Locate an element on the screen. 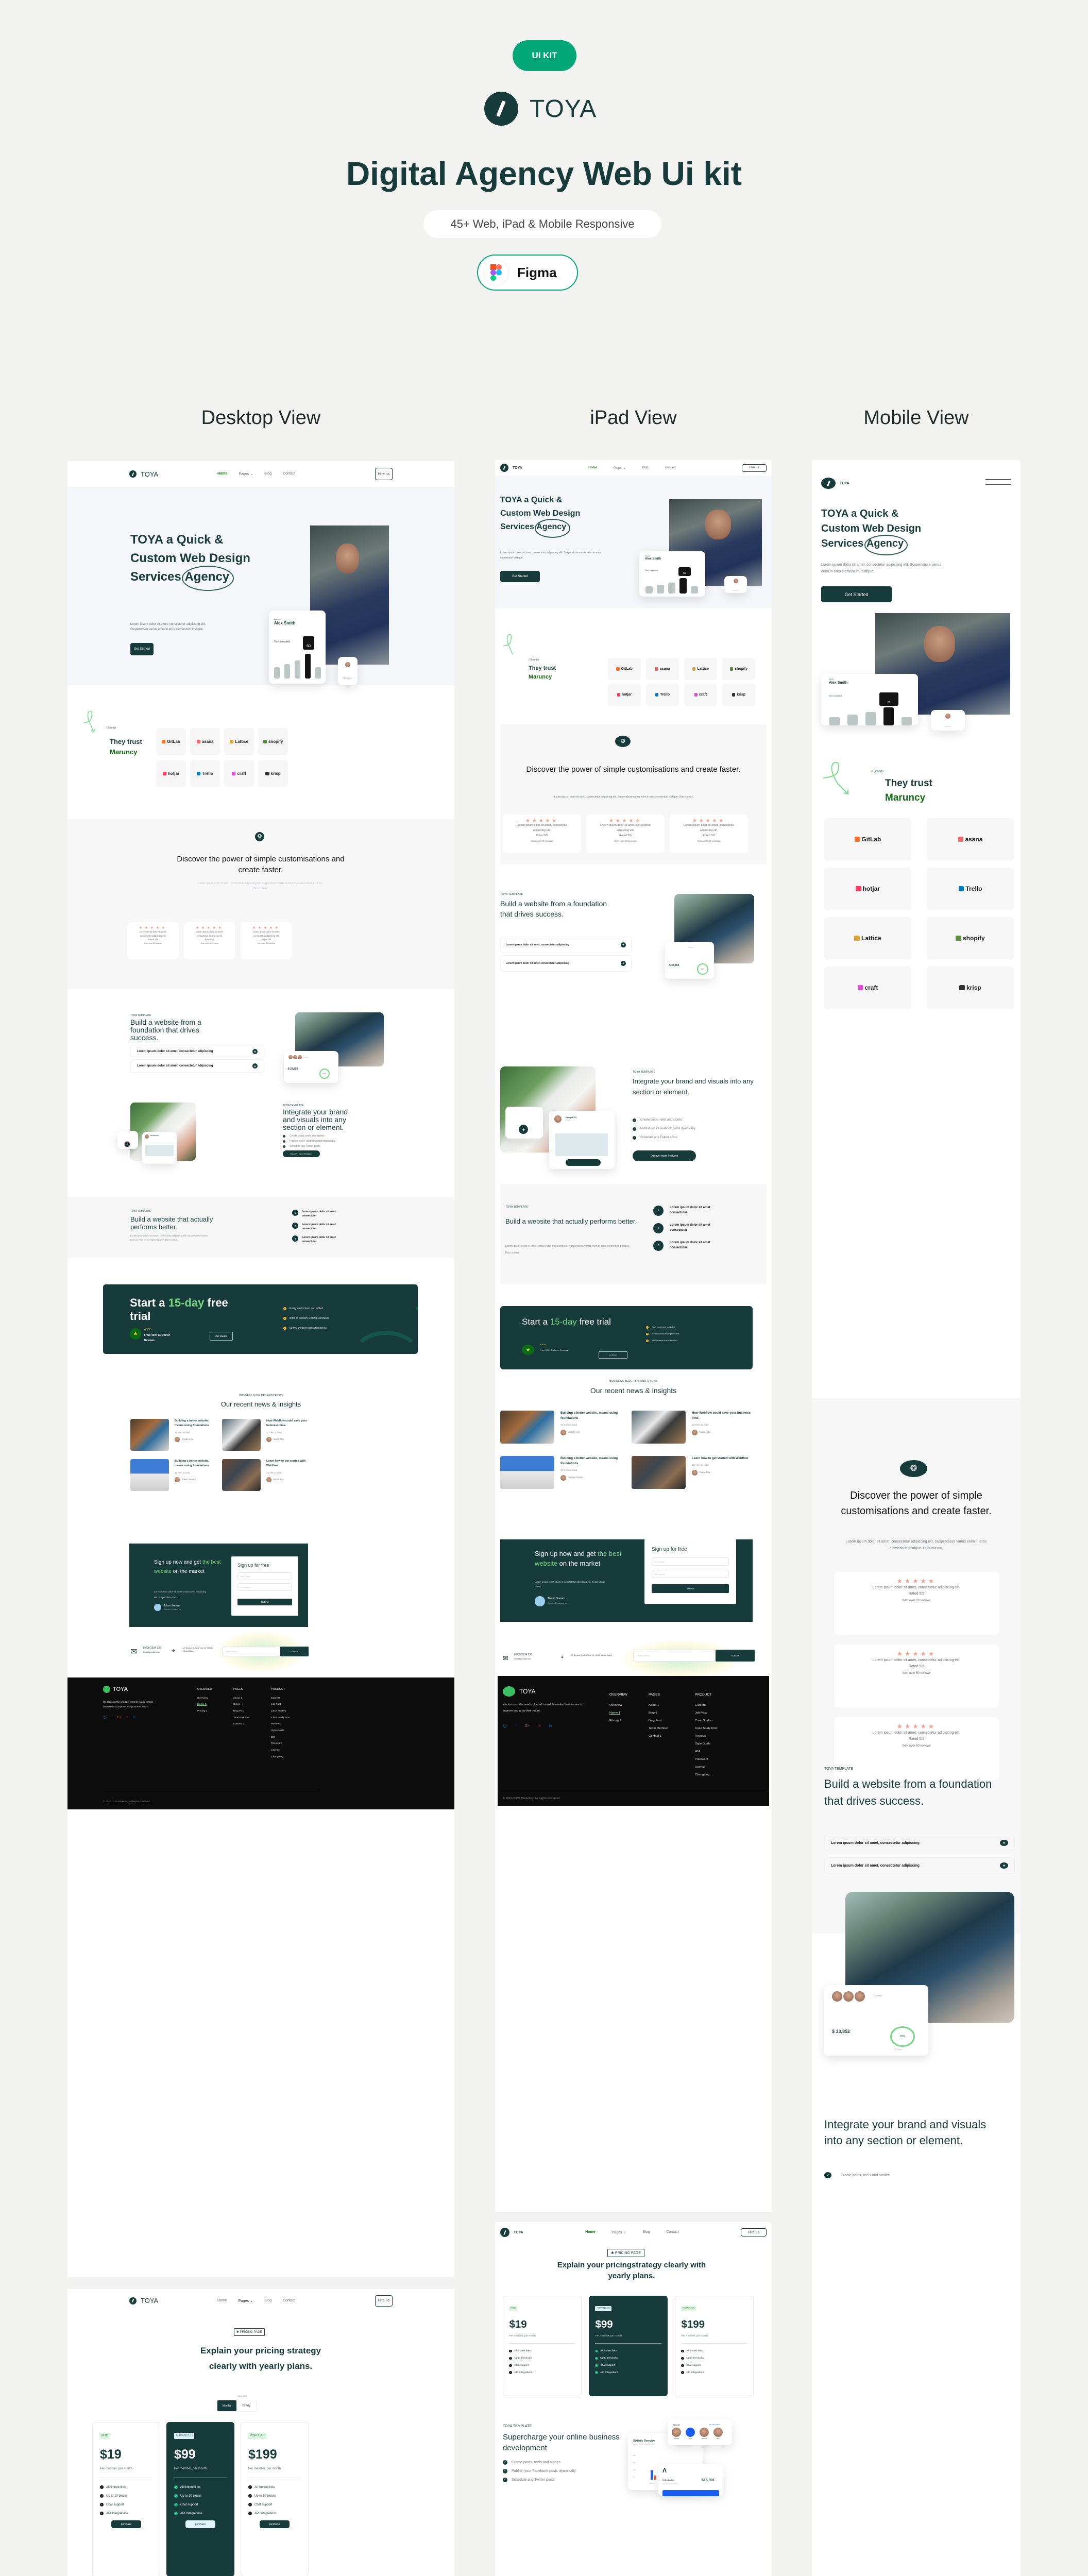 This screenshot has width=1088, height=2576. toggle-yearly: Yearly is located at coordinates (246, 2405).